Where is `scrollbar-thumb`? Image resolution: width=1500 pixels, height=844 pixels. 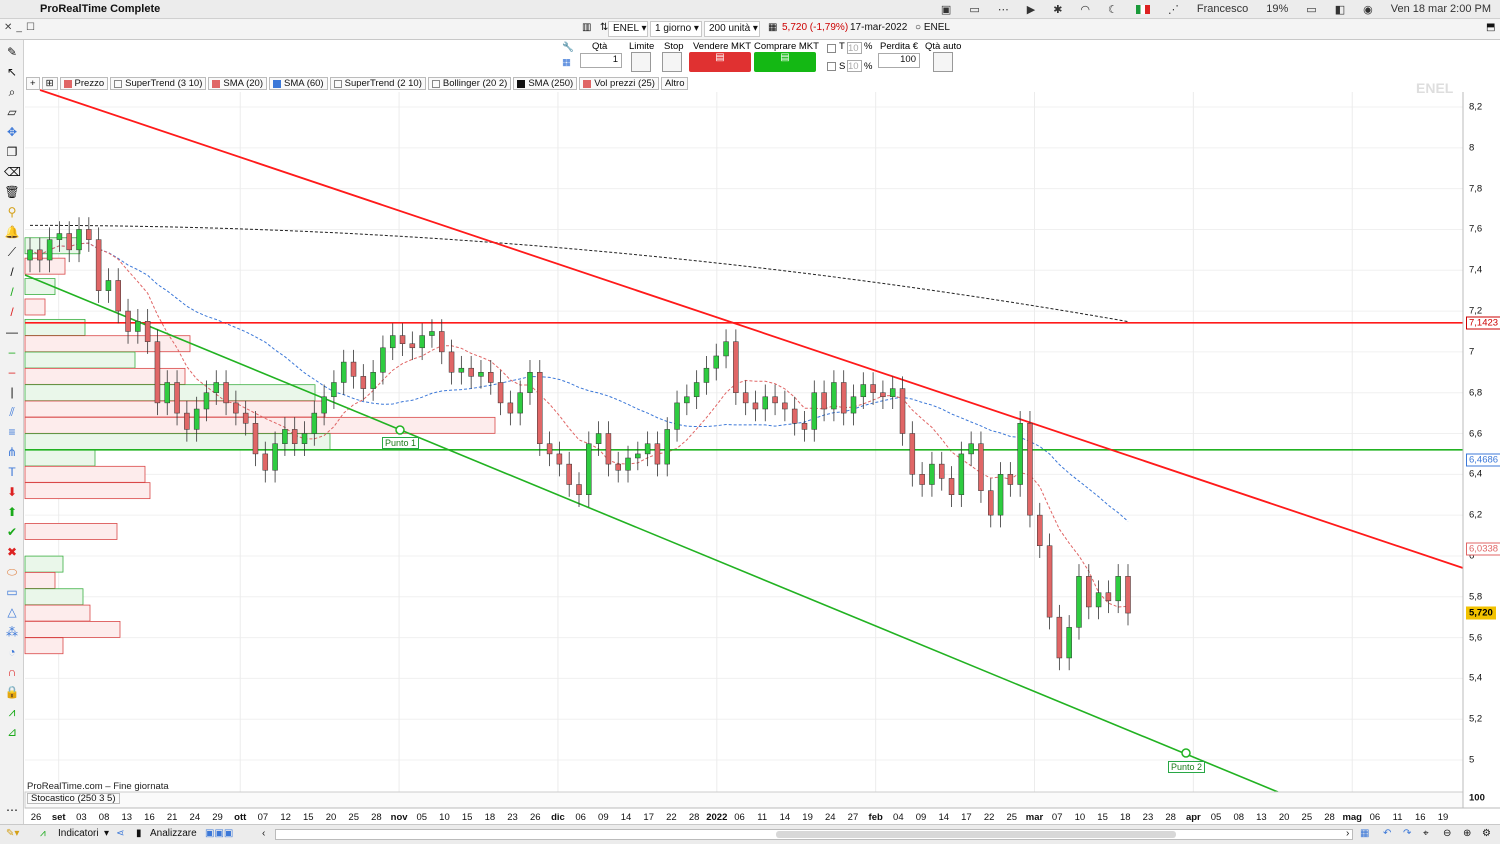 scrollbar-thumb is located at coordinates (976, 834).